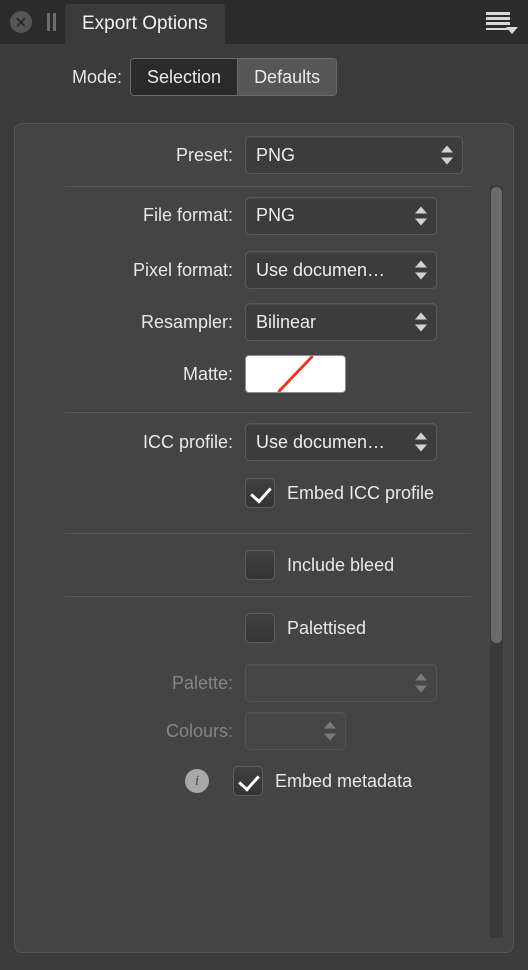  What do you see at coordinates (341, 564) in the screenshot?
I see `include-bleed-label: Include bleed` at bounding box center [341, 564].